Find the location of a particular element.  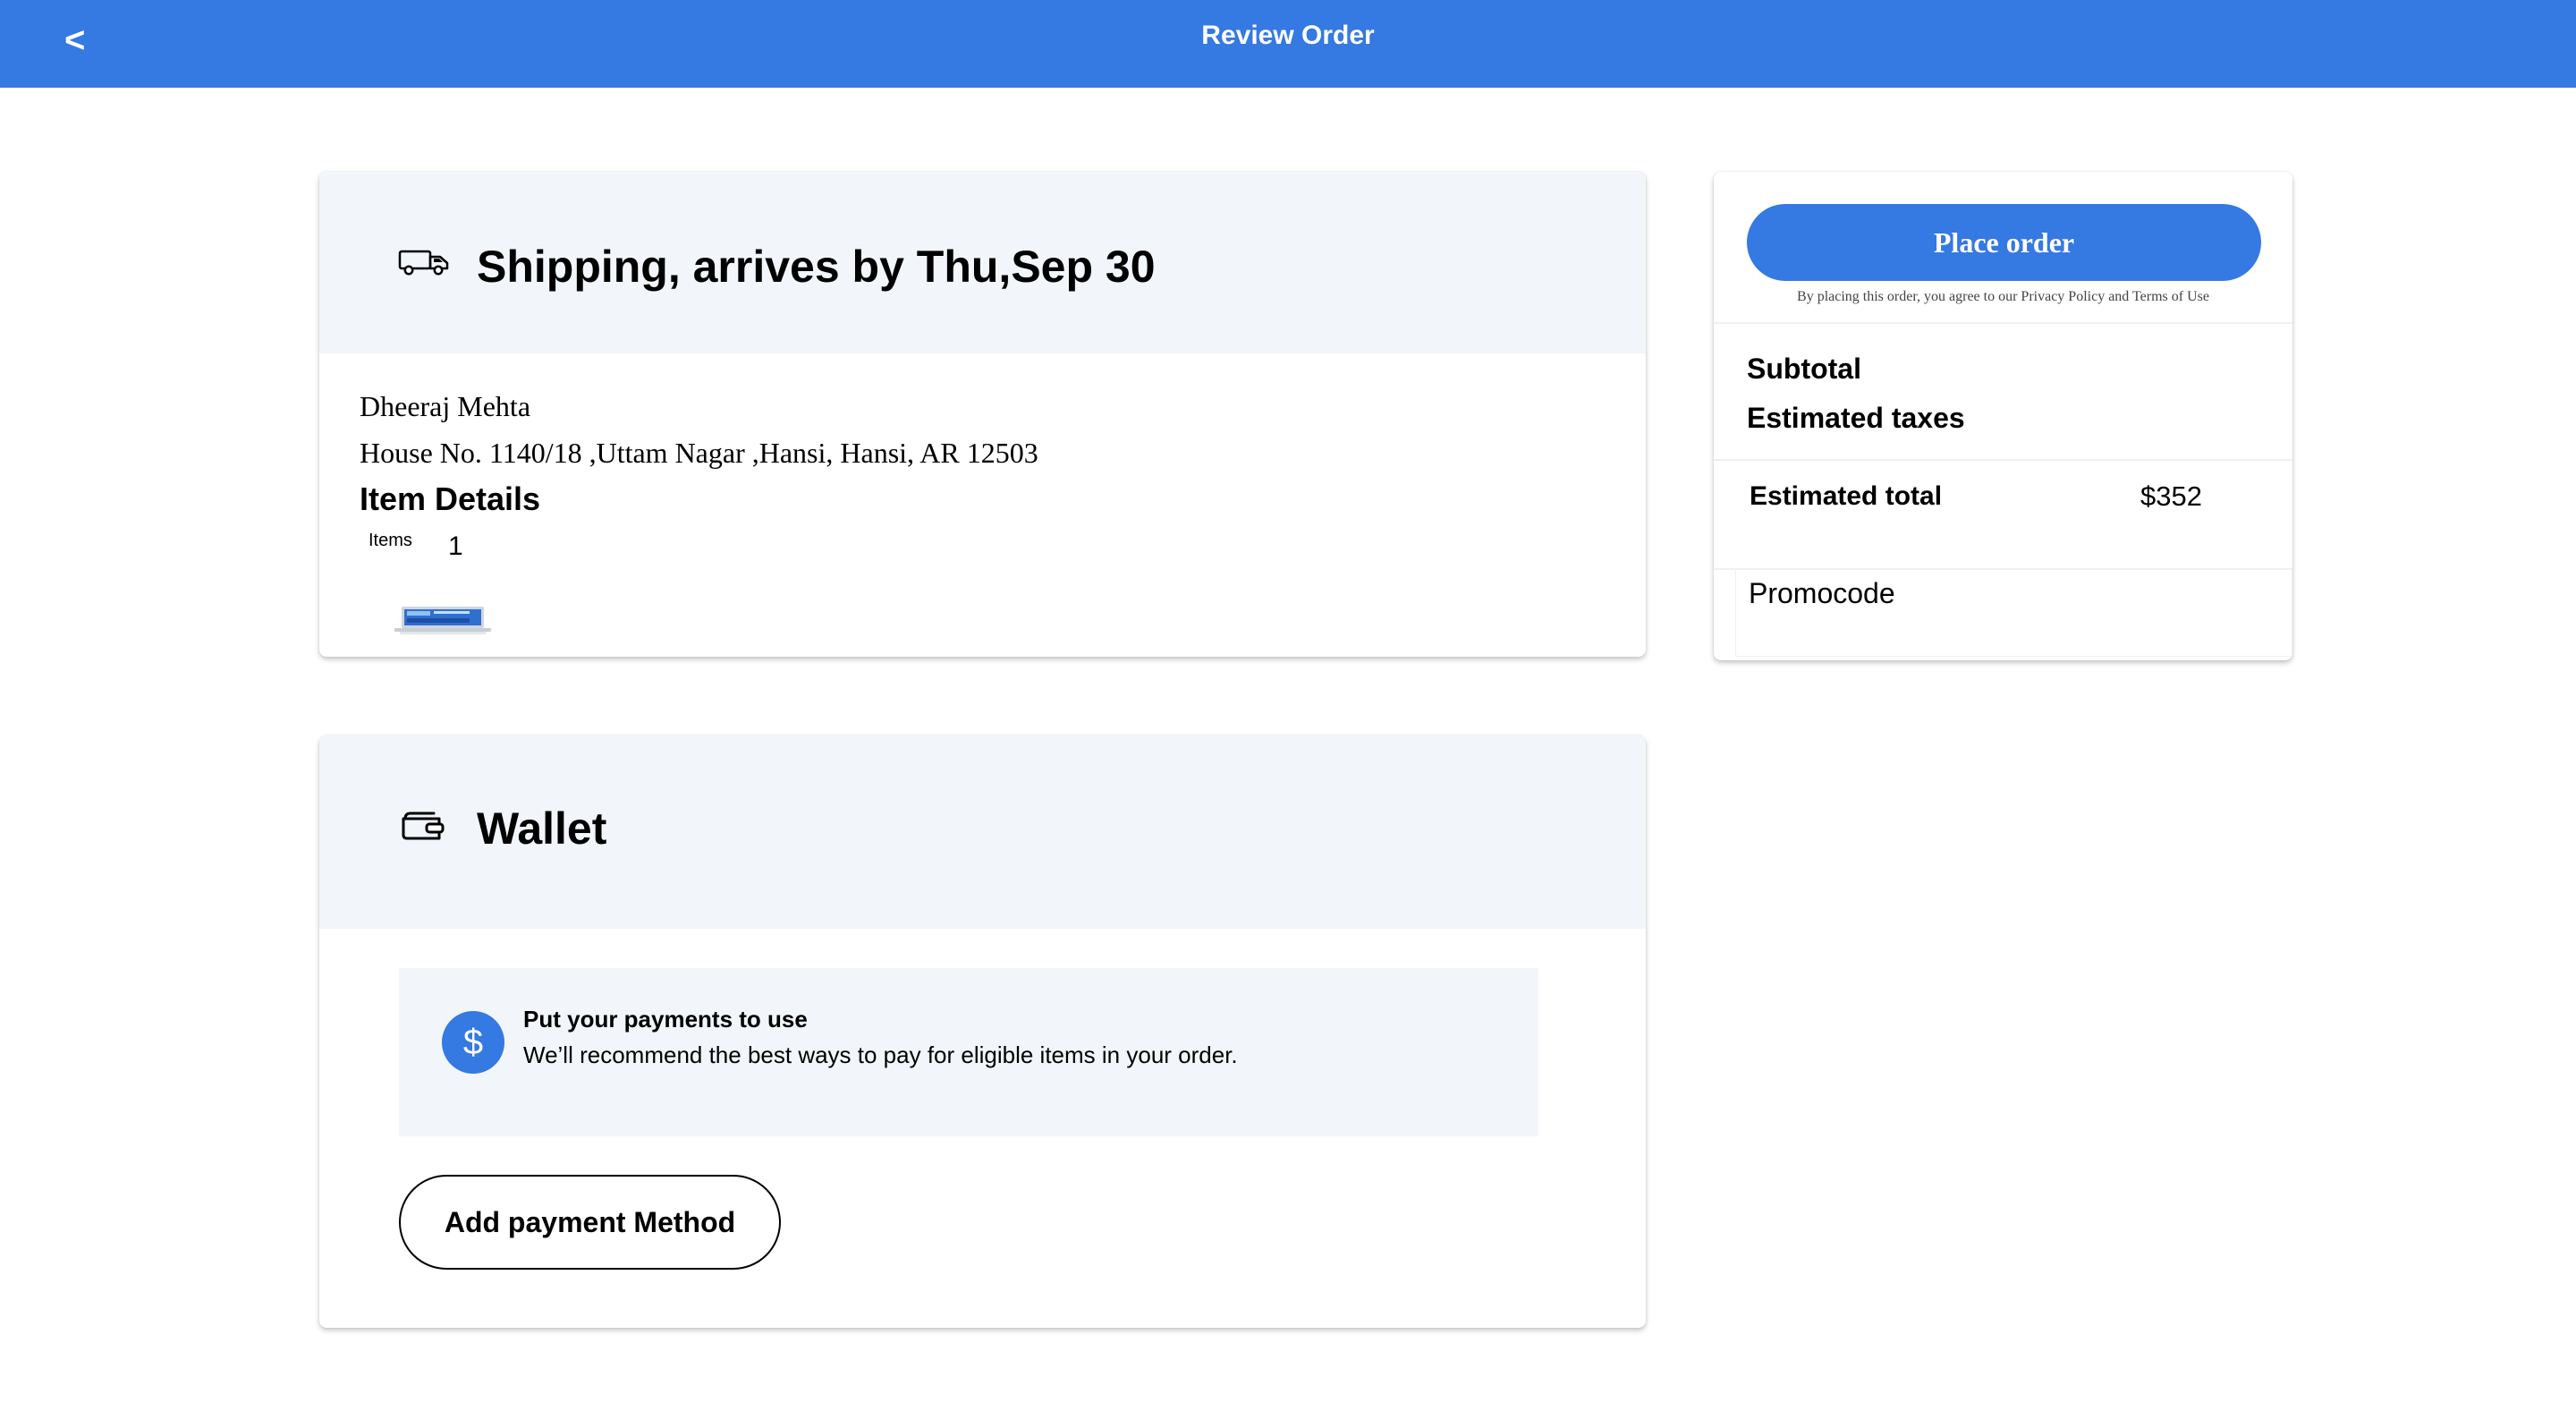

wallet-title: Wallet is located at coordinates (542, 828).